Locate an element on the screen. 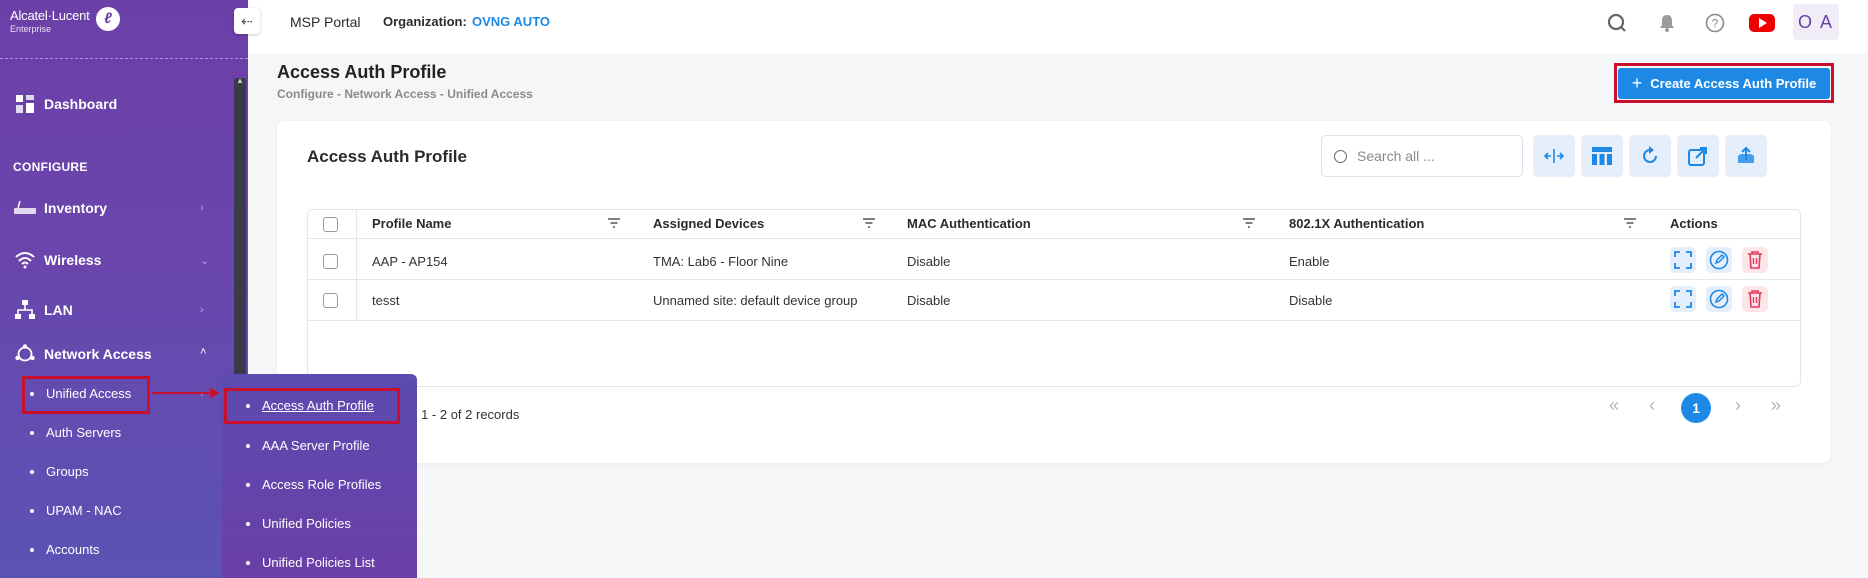 Image resolution: width=1868 pixels, height=578 pixels. last-page-button: » is located at coordinates (1776, 405).